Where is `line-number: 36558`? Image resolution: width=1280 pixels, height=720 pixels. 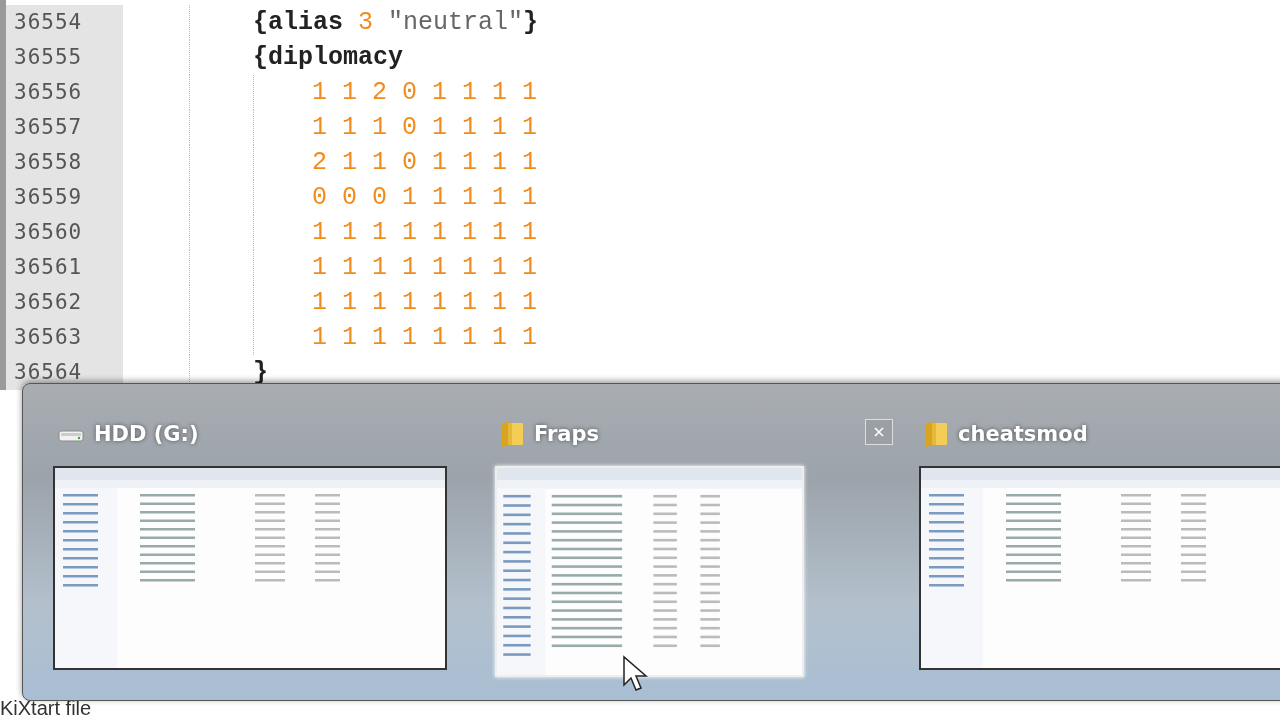
line-number: 36558 is located at coordinates (64, 162).